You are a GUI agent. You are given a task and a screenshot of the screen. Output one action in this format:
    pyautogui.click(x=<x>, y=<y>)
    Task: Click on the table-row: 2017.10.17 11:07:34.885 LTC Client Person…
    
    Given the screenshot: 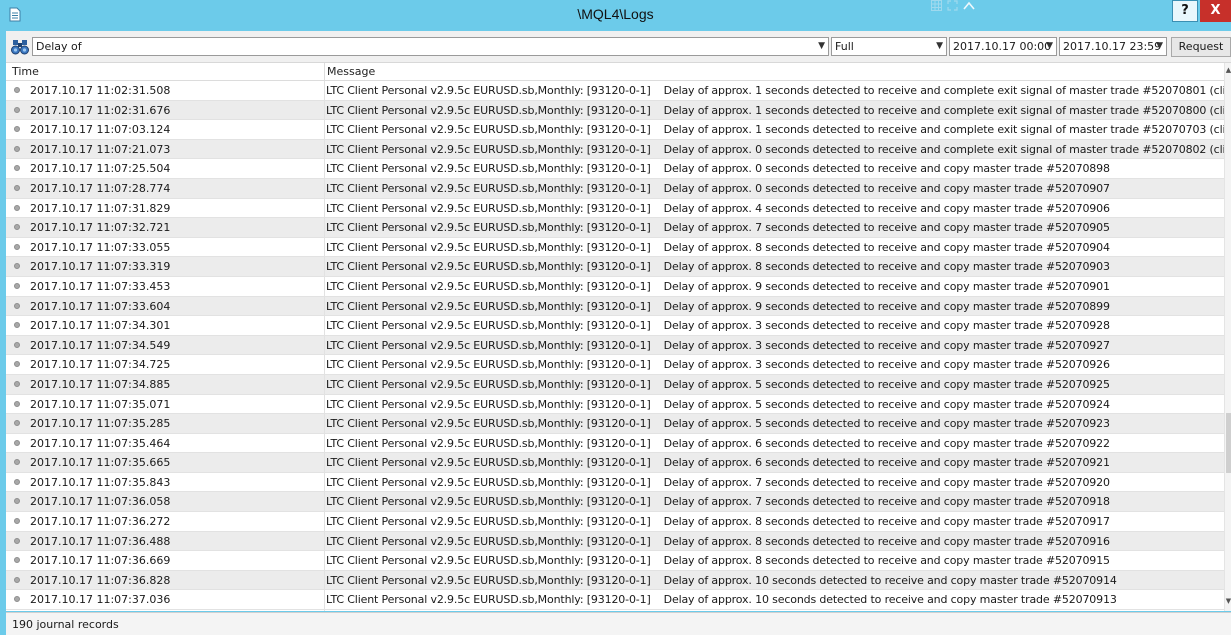 What is the action you would take?
    pyautogui.click(x=615, y=384)
    